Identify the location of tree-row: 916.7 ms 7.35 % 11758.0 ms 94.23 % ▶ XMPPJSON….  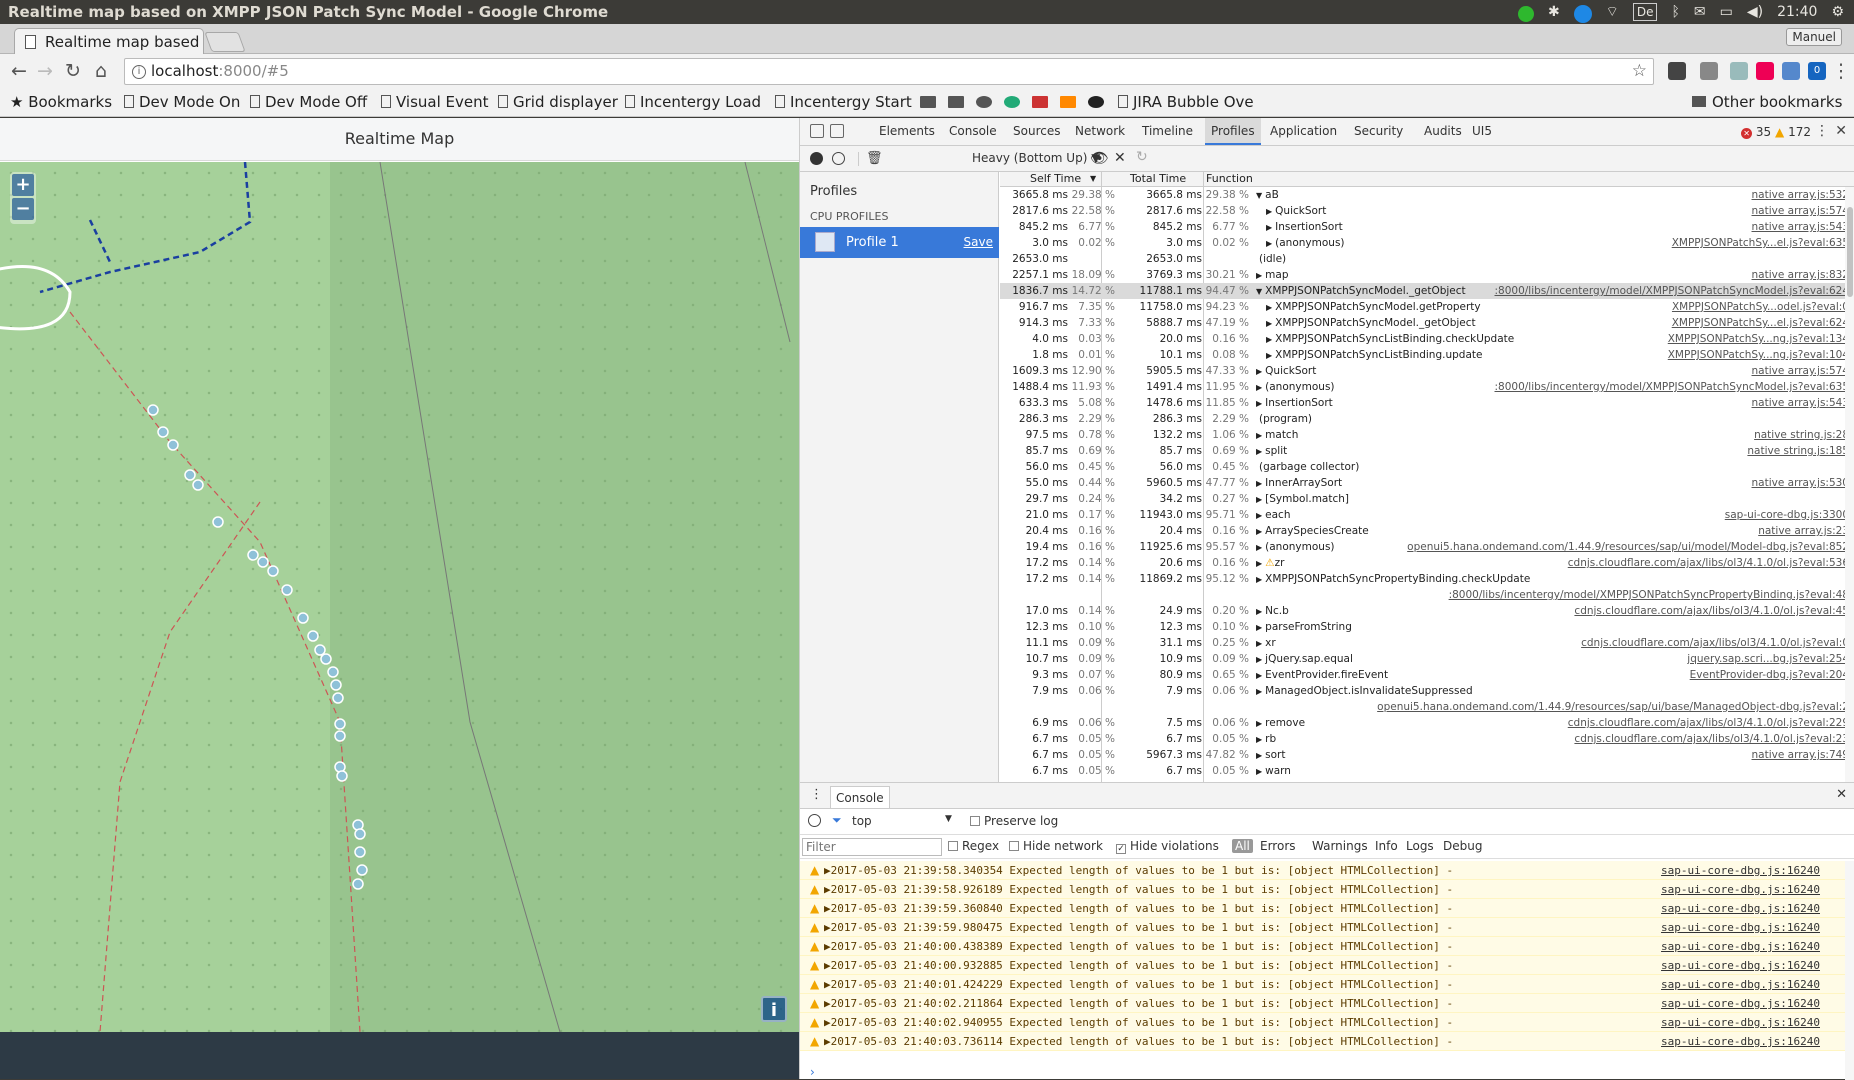
(1427, 307).